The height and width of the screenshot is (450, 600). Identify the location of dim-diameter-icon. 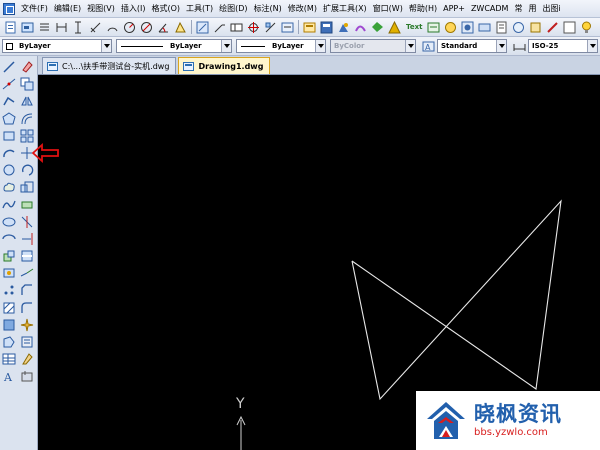
(146, 27).